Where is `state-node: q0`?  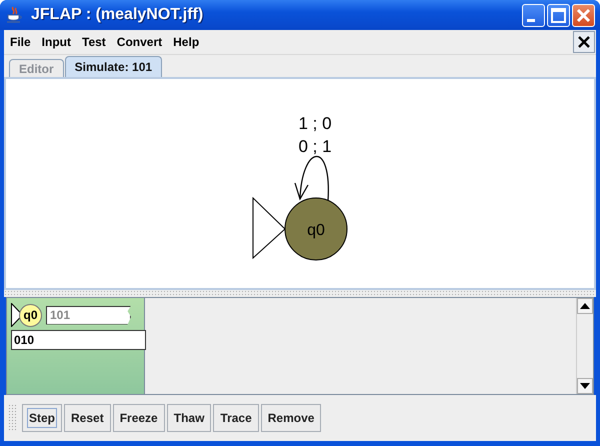 state-node: q0 is located at coordinates (30, 315).